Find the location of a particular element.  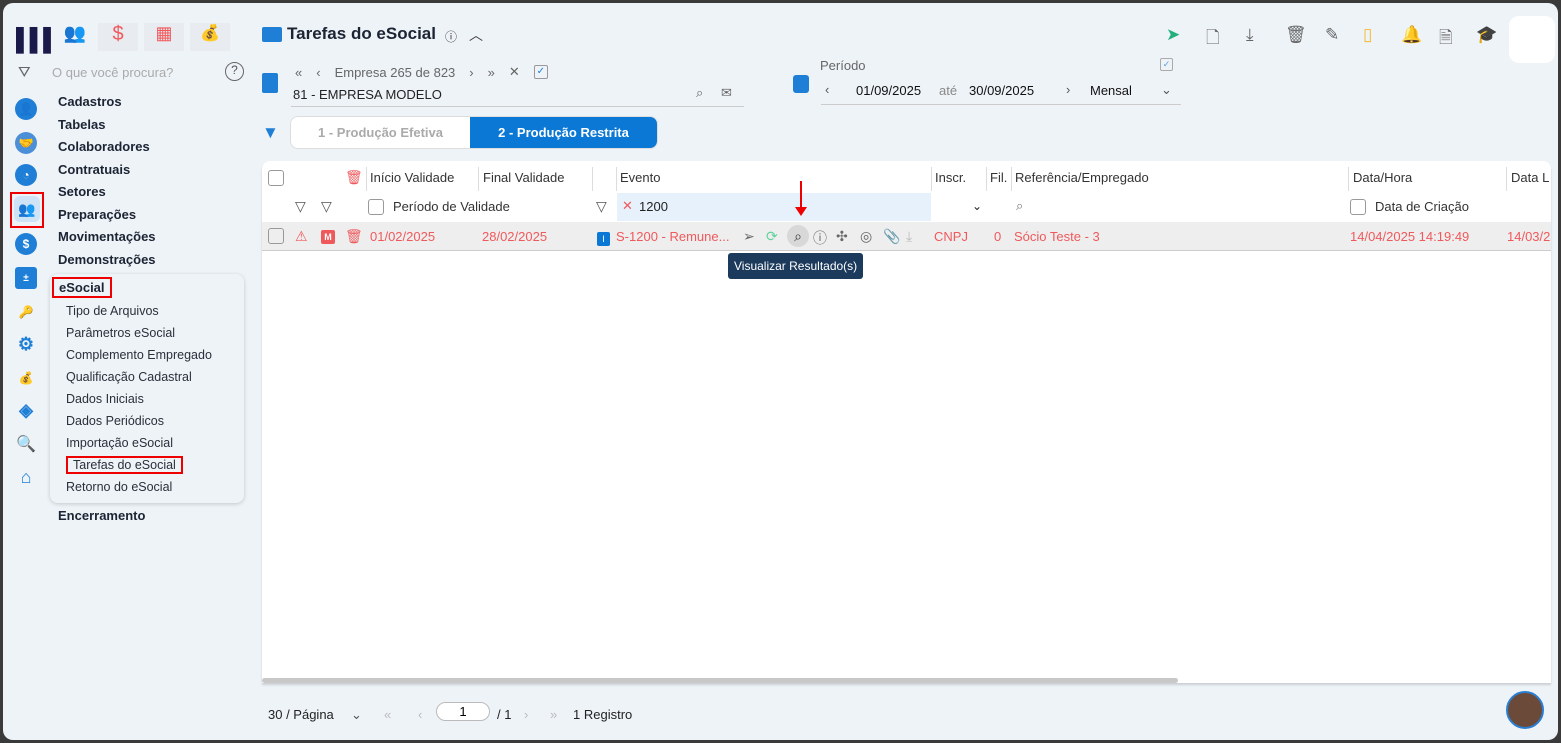

clear-company-icon: ✕ is located at coordinates (514, 72).